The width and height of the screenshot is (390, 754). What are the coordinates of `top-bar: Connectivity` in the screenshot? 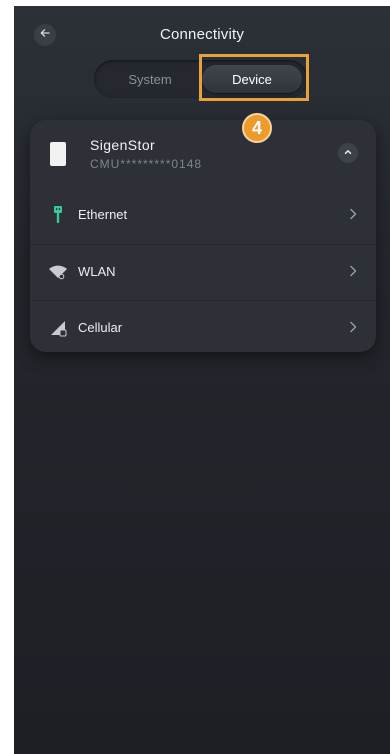 It's located at (202, 33).